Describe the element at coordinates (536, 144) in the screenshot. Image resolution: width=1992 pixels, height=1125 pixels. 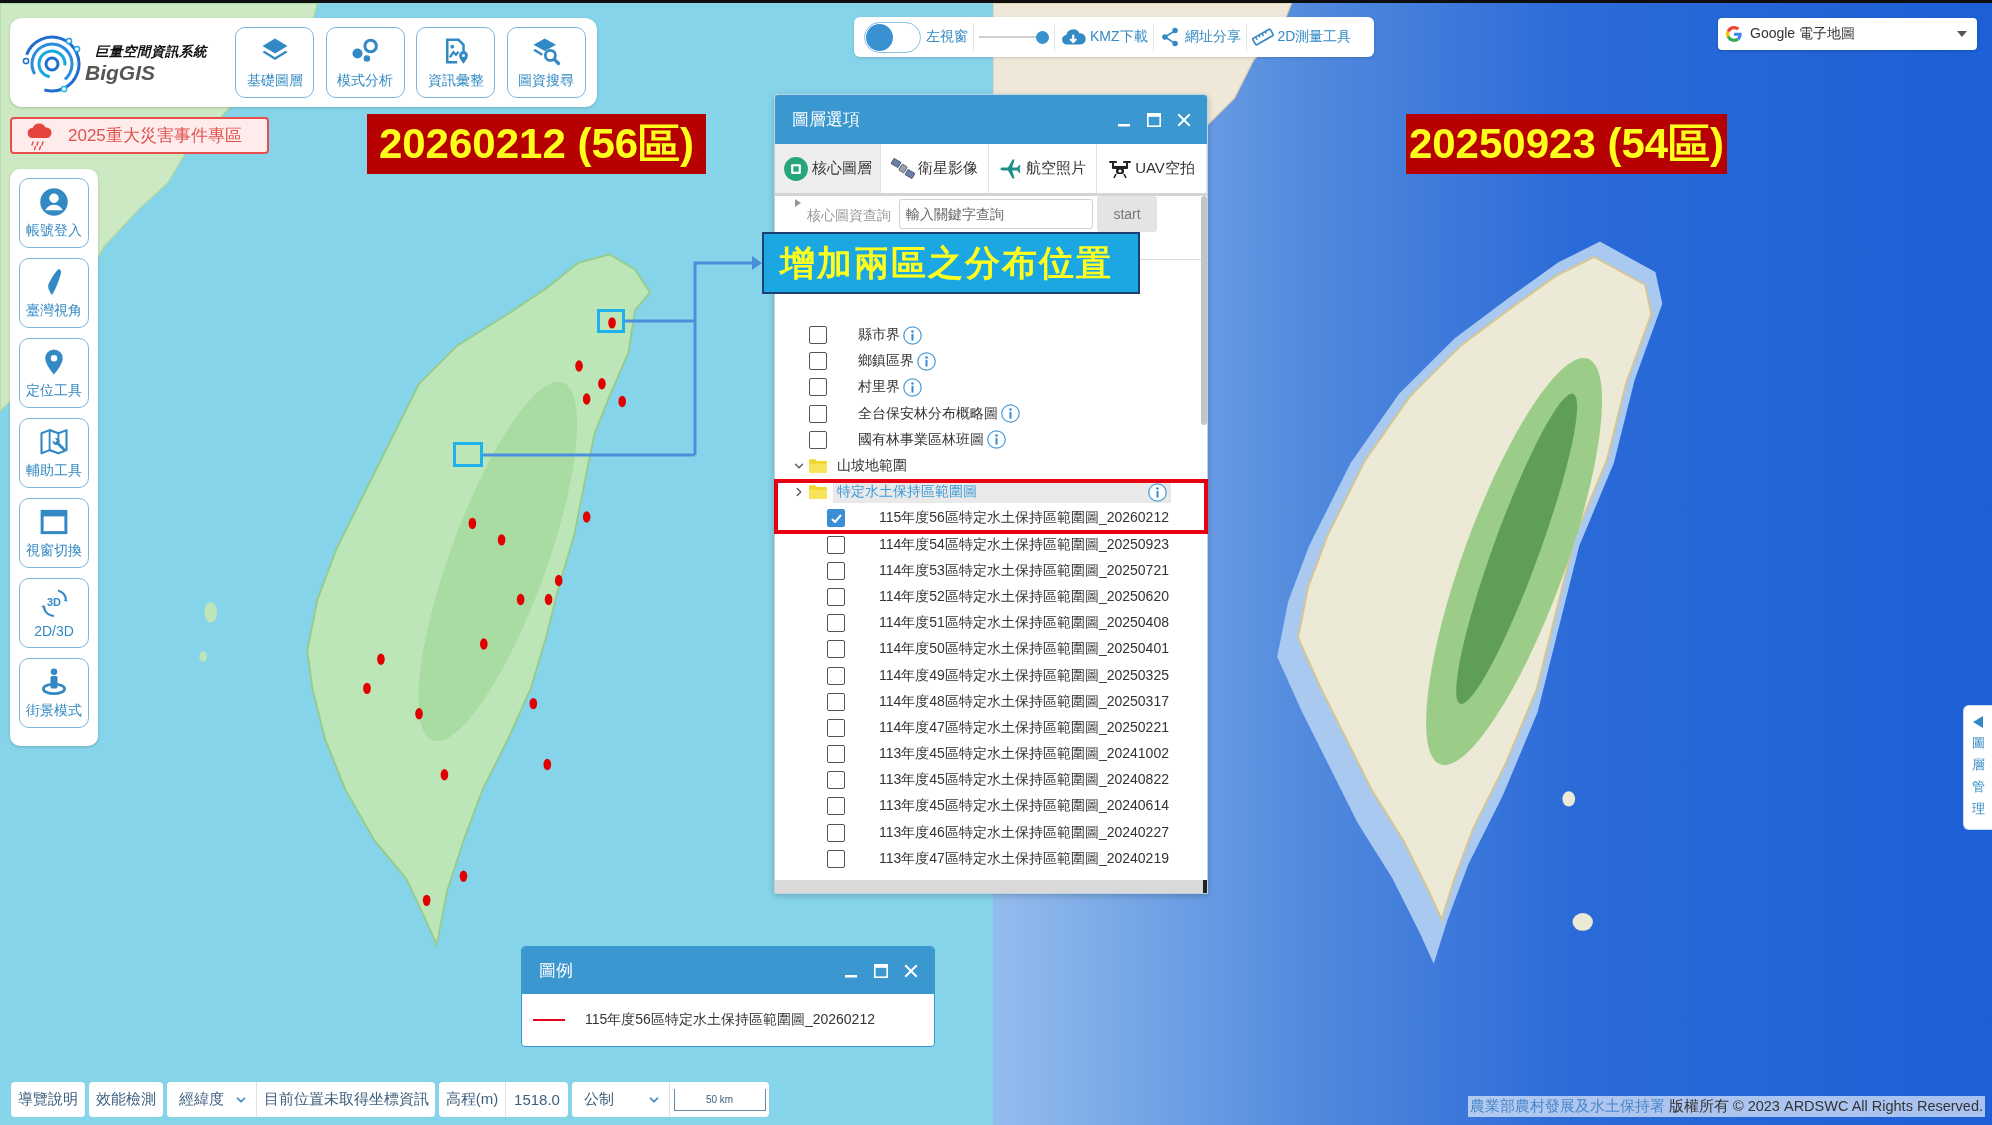
I see `date-label: 20260212 (56區)` at that location.